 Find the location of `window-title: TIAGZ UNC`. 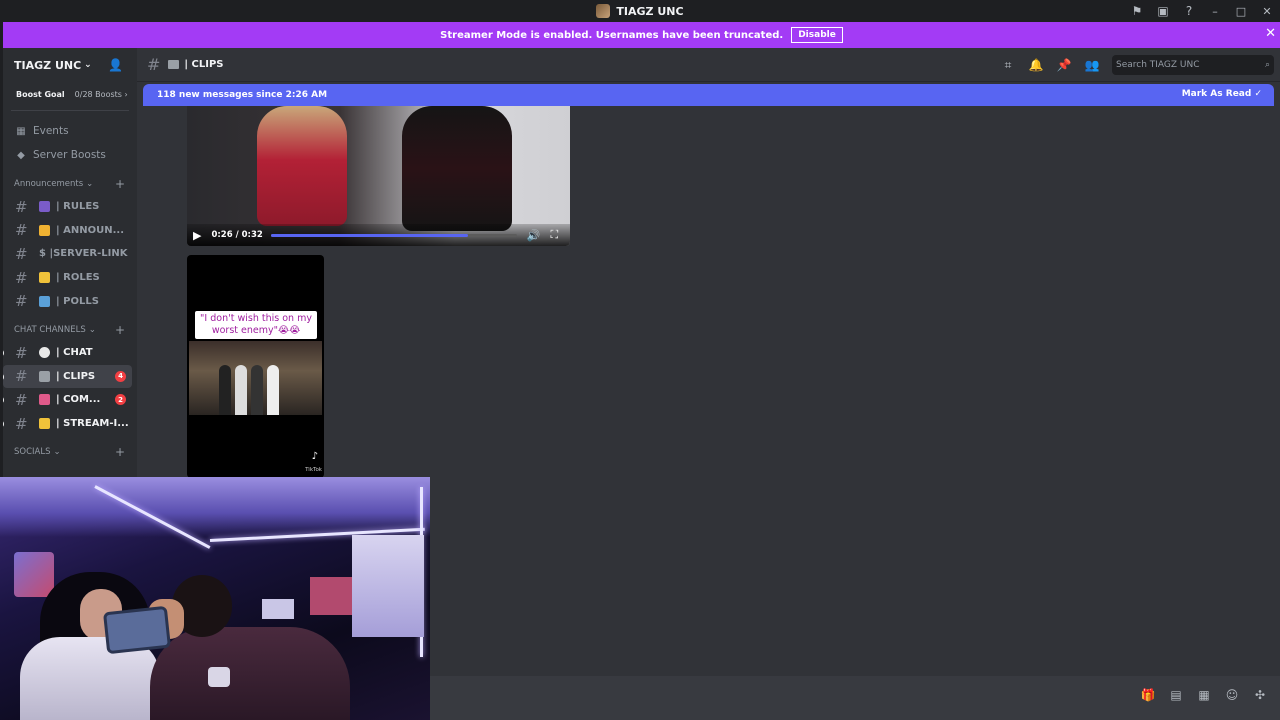

window-title: TIAGZ UNC is located at coordinates (650, 11).